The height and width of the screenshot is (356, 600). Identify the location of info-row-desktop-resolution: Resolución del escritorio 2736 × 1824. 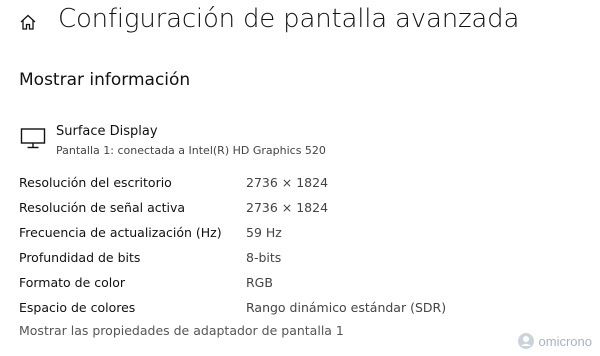
(299, 184).